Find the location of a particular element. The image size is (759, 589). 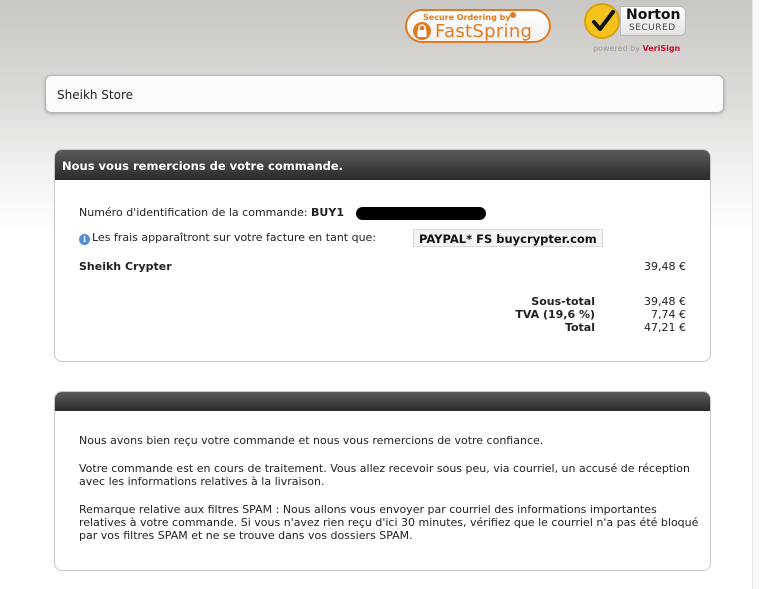

norton-checkmark-icon is located at coordinates (602, 21).